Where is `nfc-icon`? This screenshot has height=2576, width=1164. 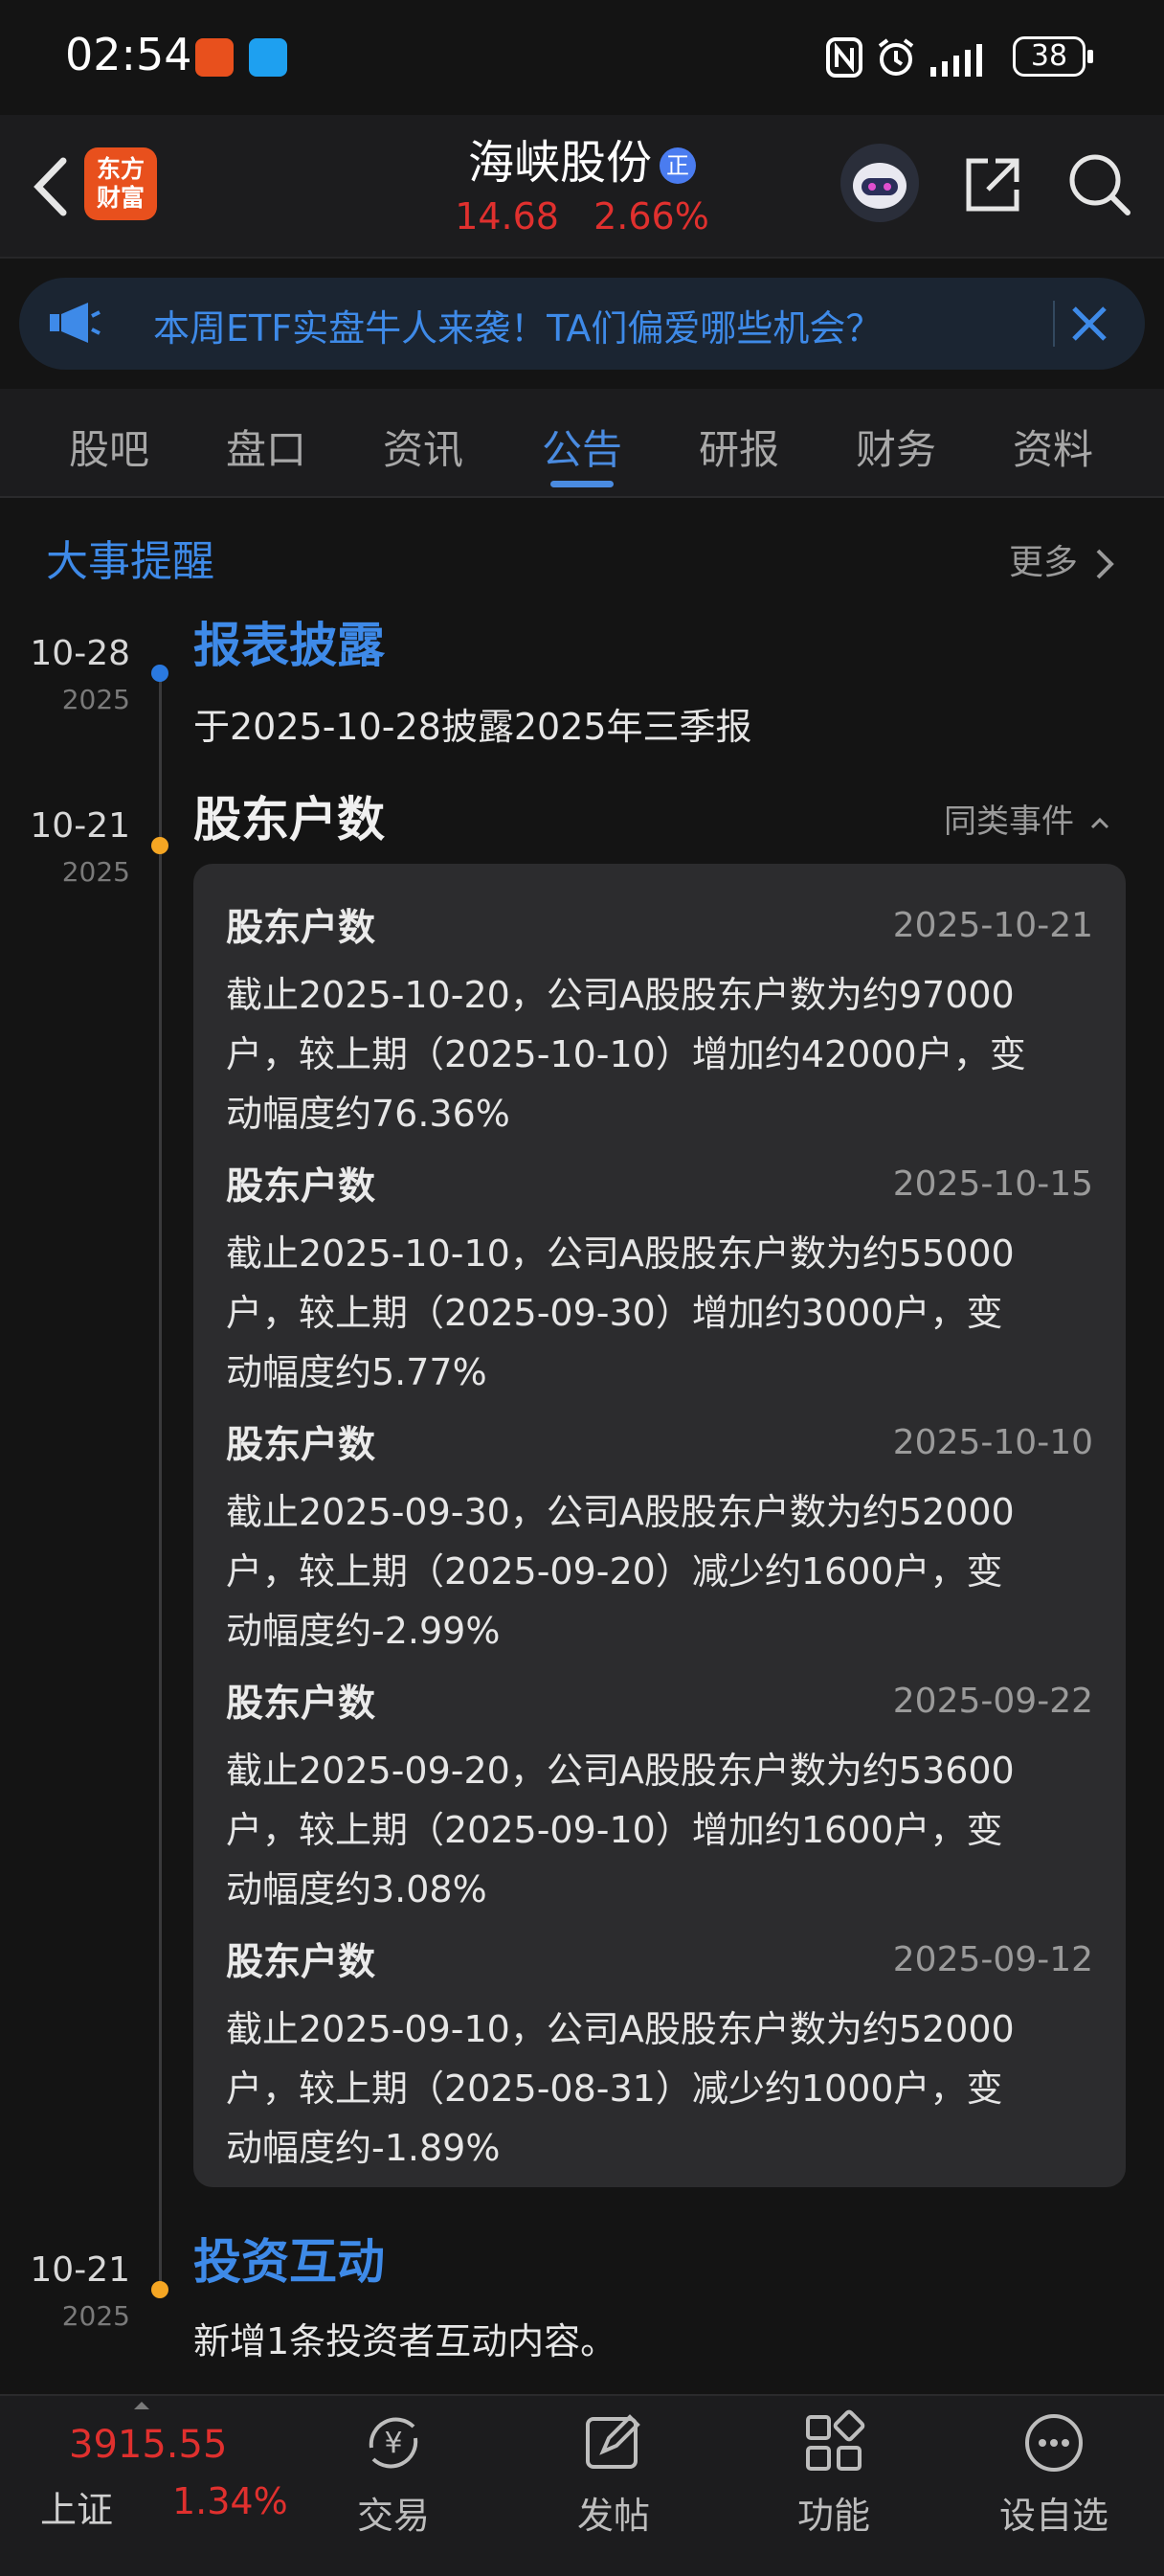
nfc-icon is located at coordinates (844, 57).